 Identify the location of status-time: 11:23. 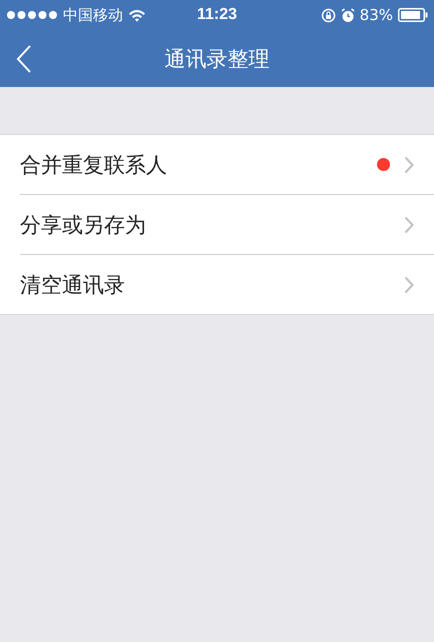
(217, 15).